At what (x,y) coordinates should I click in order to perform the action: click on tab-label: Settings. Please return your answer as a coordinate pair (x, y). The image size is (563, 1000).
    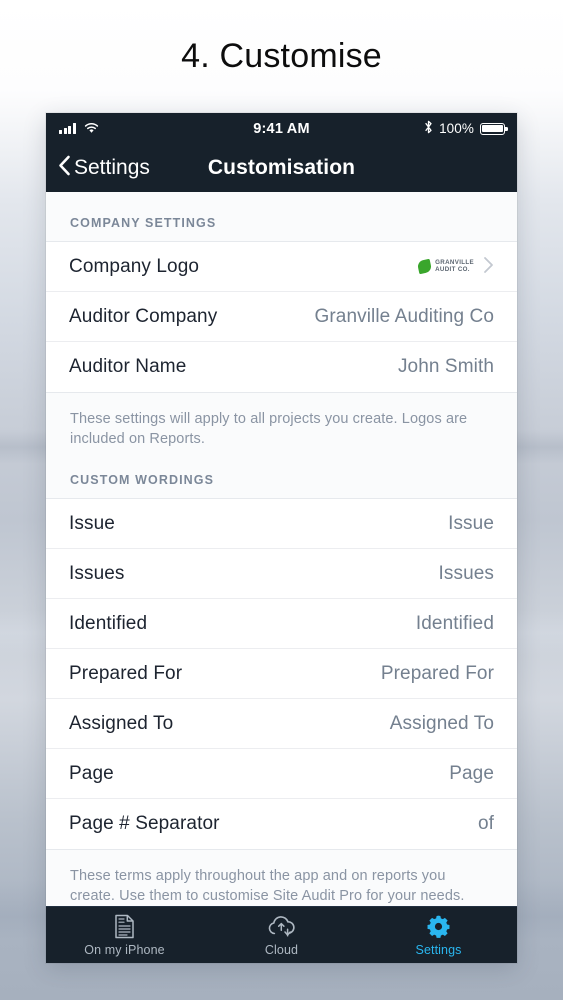
    Looking at the image, I should click on (438, 949).